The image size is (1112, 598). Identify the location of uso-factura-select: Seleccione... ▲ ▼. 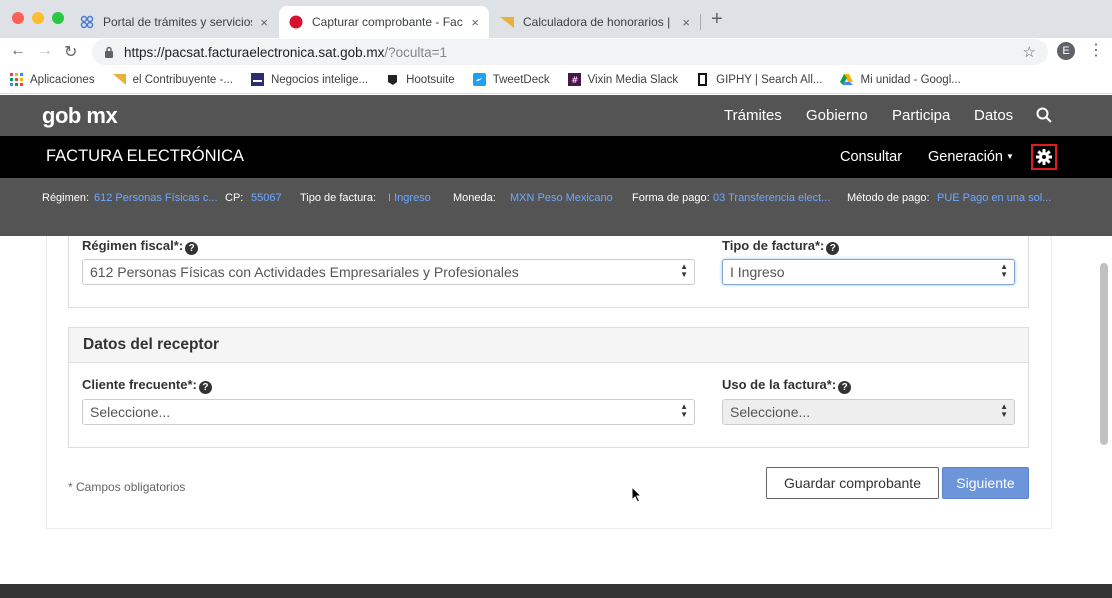
(868, 412).